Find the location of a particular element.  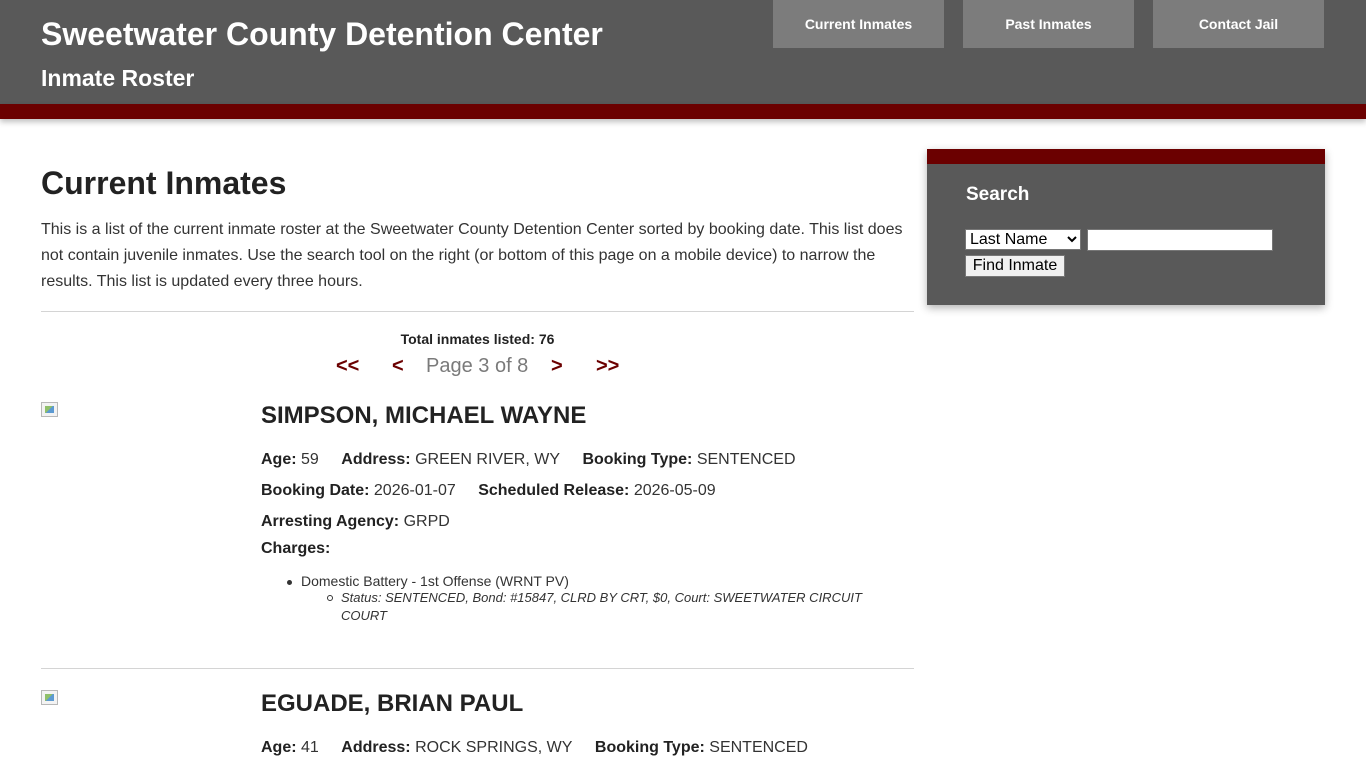

address-field: Address: ROCK SPRINGS, WY is located at coordinates (456, 748).